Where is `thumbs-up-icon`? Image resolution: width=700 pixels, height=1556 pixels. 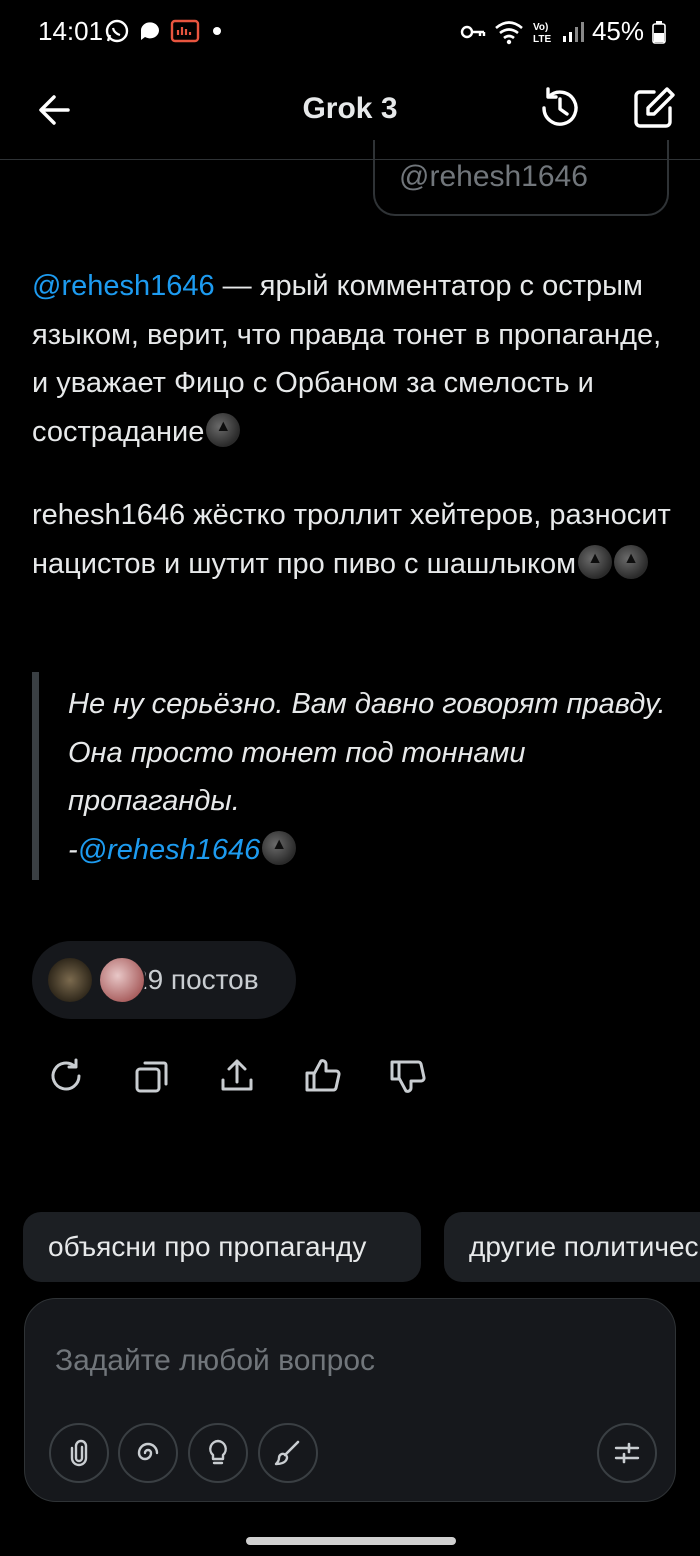
thumbs-up-icon is located at coordinates (323, 1075).